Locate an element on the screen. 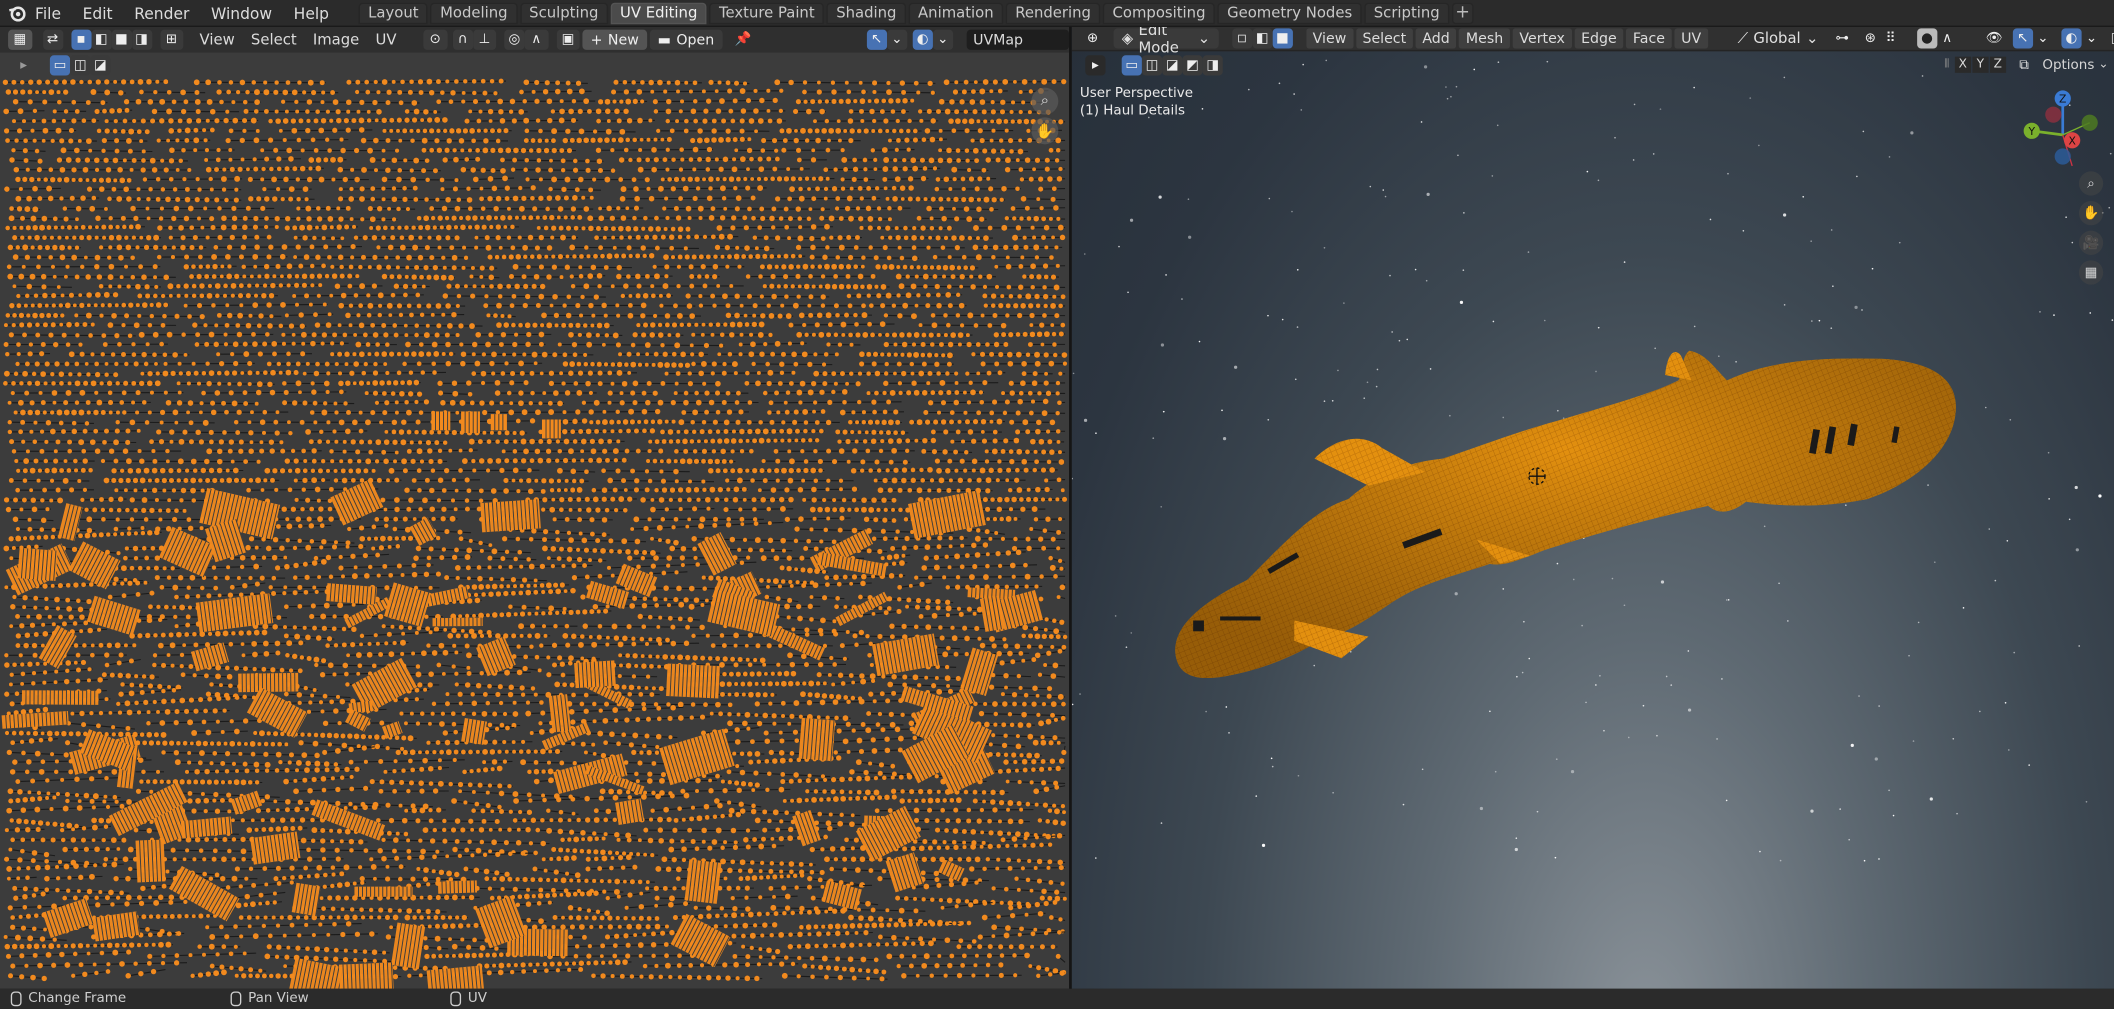  grid-view-icon: ▦ is located at coordinates (2091, 272).